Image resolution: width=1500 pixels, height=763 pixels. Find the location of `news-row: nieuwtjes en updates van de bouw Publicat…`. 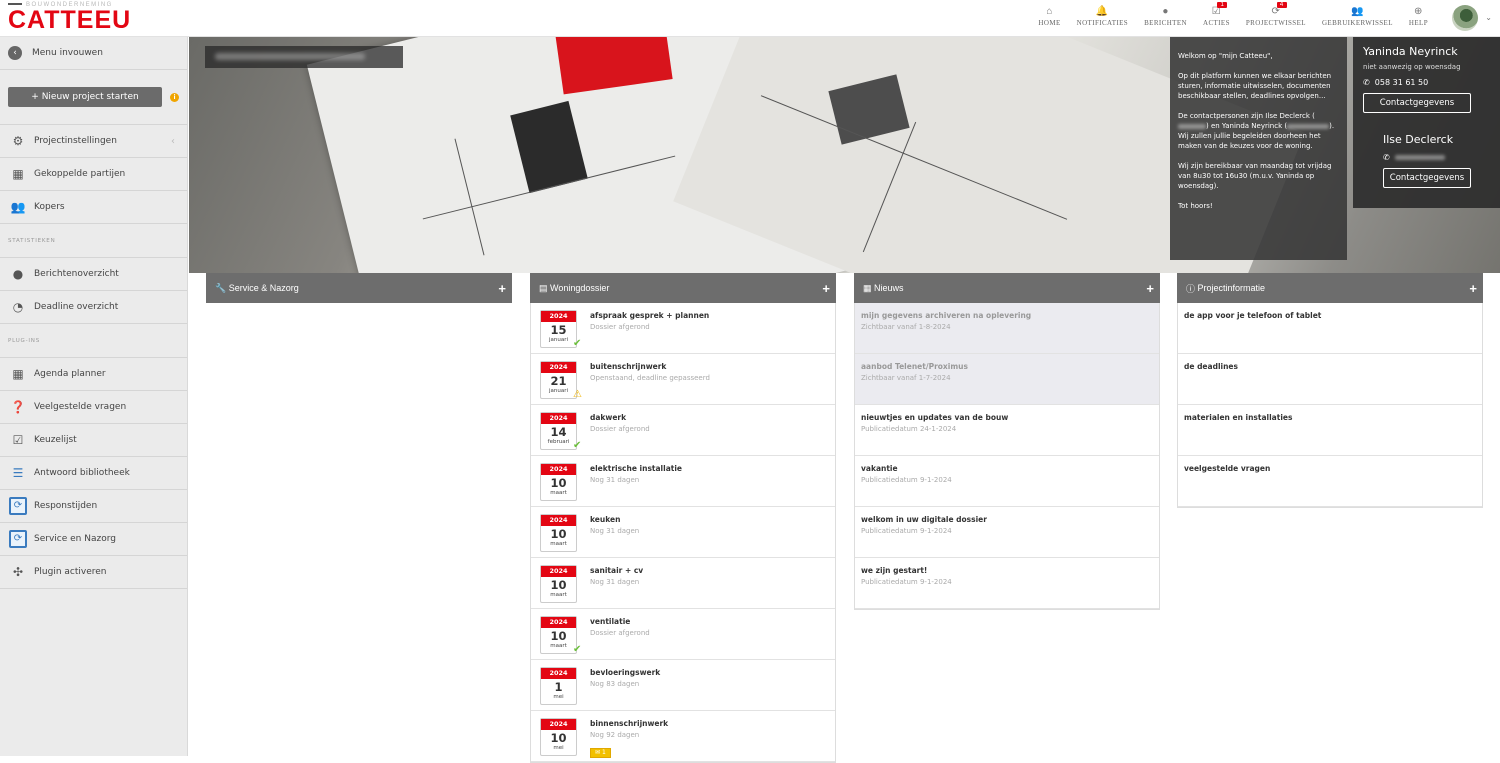

news-row: nieuwtjes en updates van de bouw Publicat… is located at coordinates (1007, 430).